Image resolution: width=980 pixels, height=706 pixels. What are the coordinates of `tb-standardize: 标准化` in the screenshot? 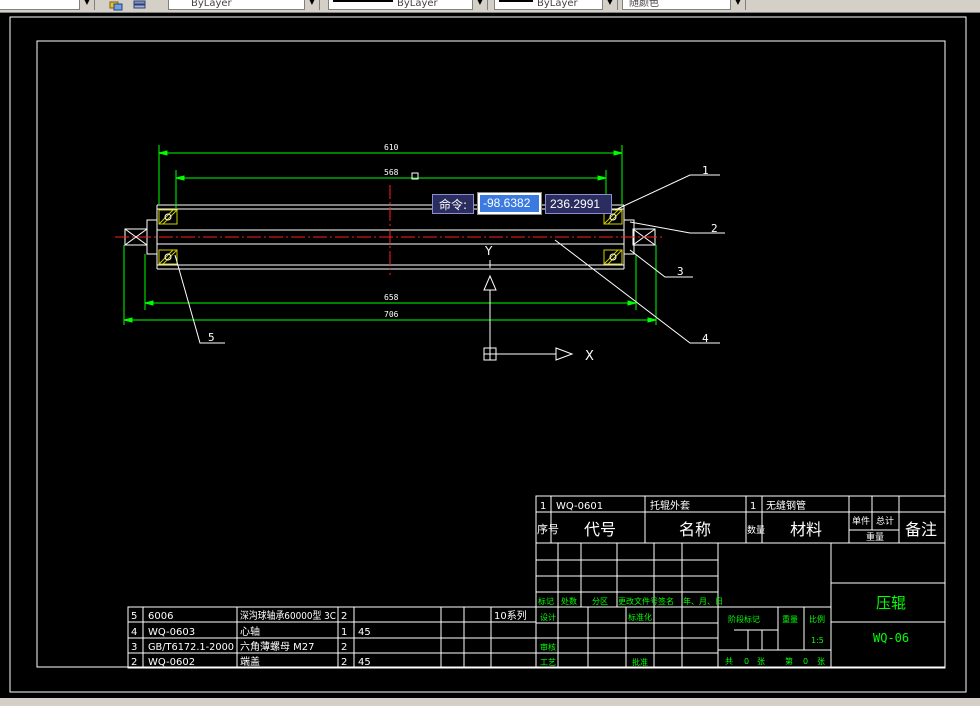 It's located at (640, 617).